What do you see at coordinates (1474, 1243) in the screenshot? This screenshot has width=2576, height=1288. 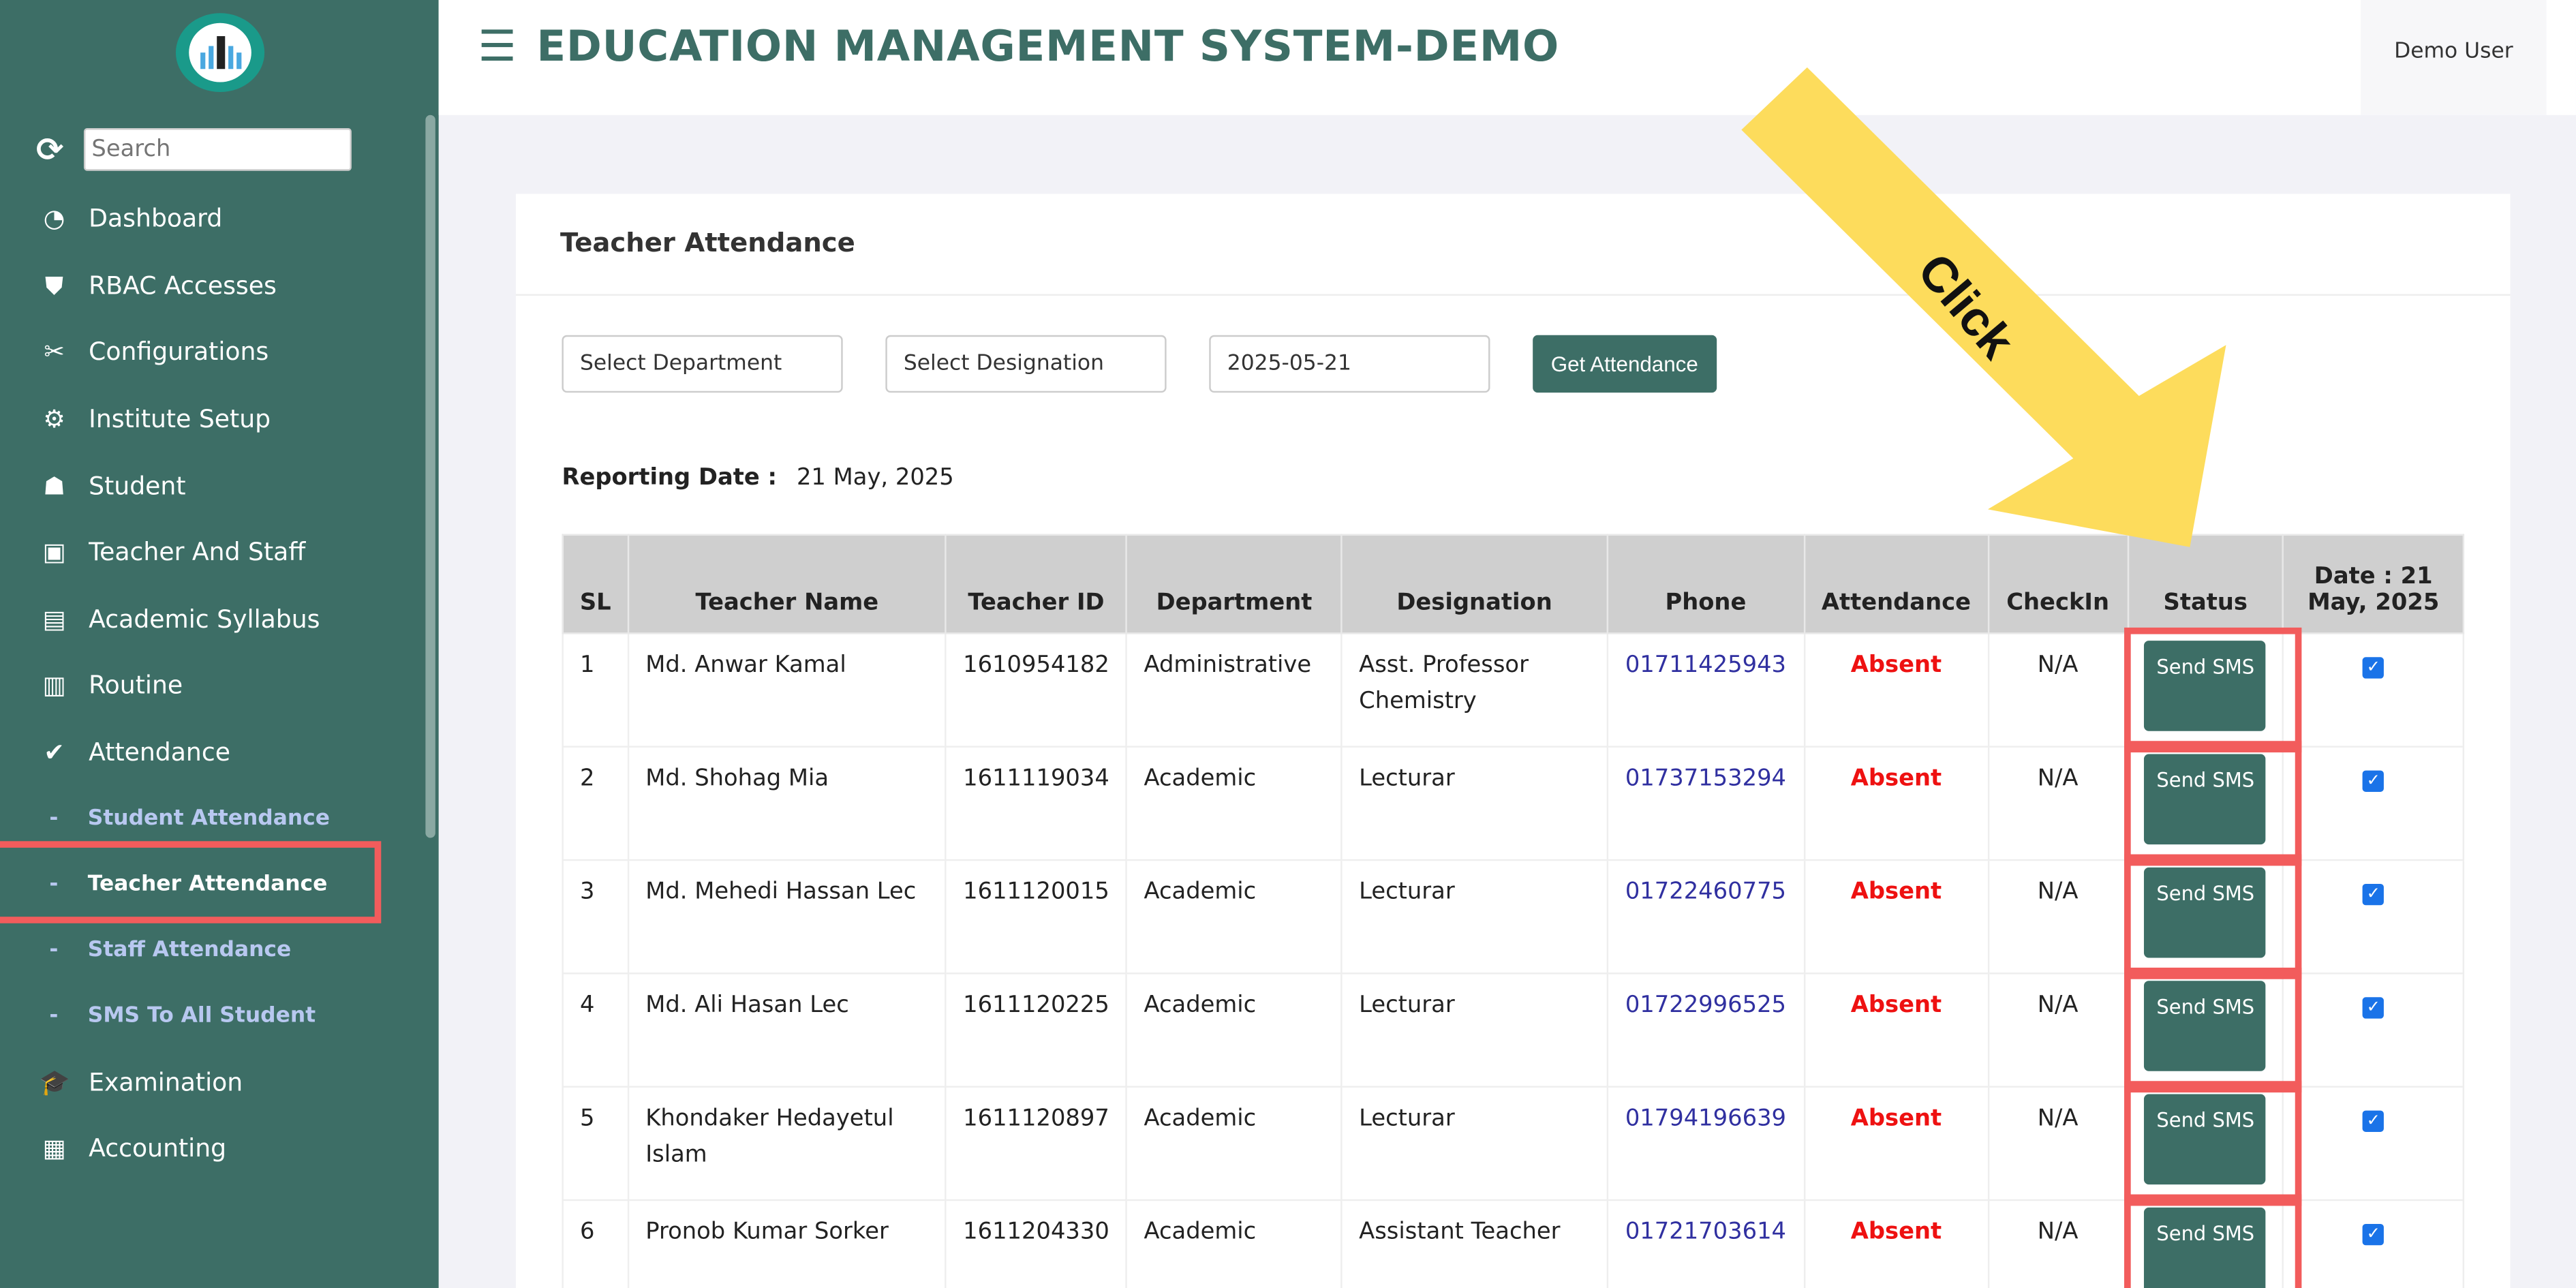 I see `designation-cell: Assistant Teacher` at bounding box center [1474, 1243].